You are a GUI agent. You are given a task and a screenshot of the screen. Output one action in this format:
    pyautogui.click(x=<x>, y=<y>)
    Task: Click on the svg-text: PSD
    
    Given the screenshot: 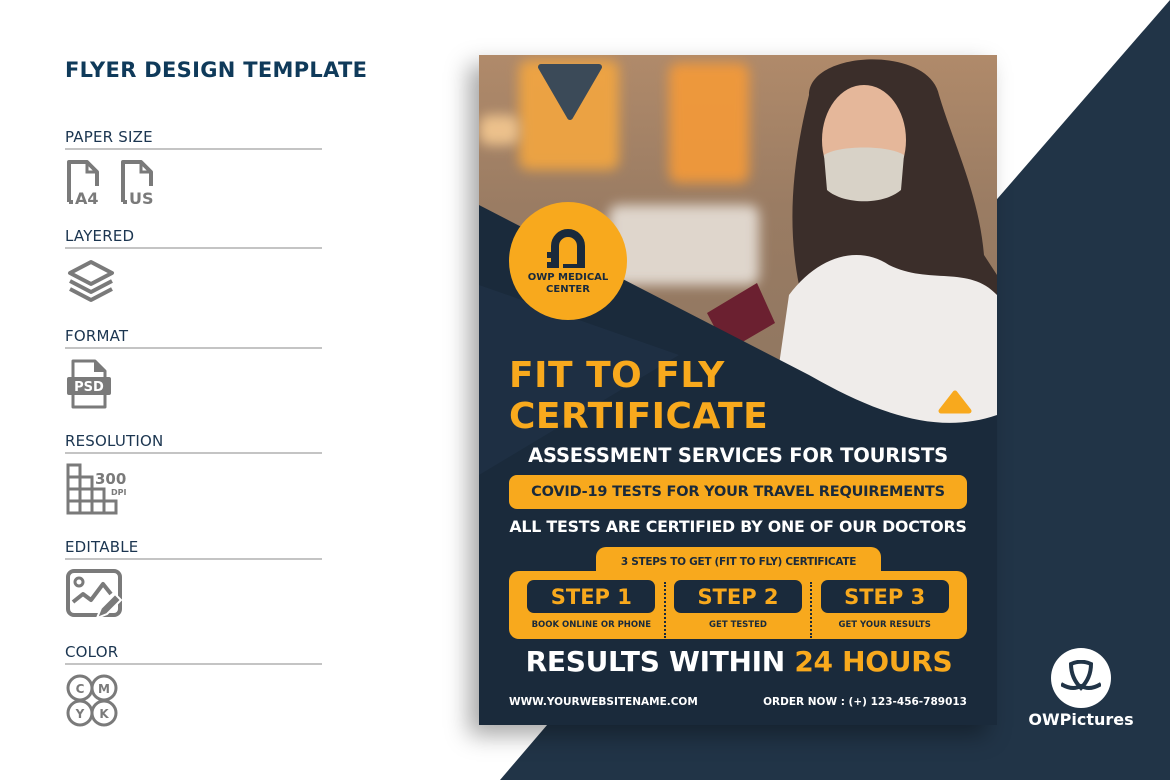 What is the action you would take?
    pyautogui.click(x=89, y=387)
    